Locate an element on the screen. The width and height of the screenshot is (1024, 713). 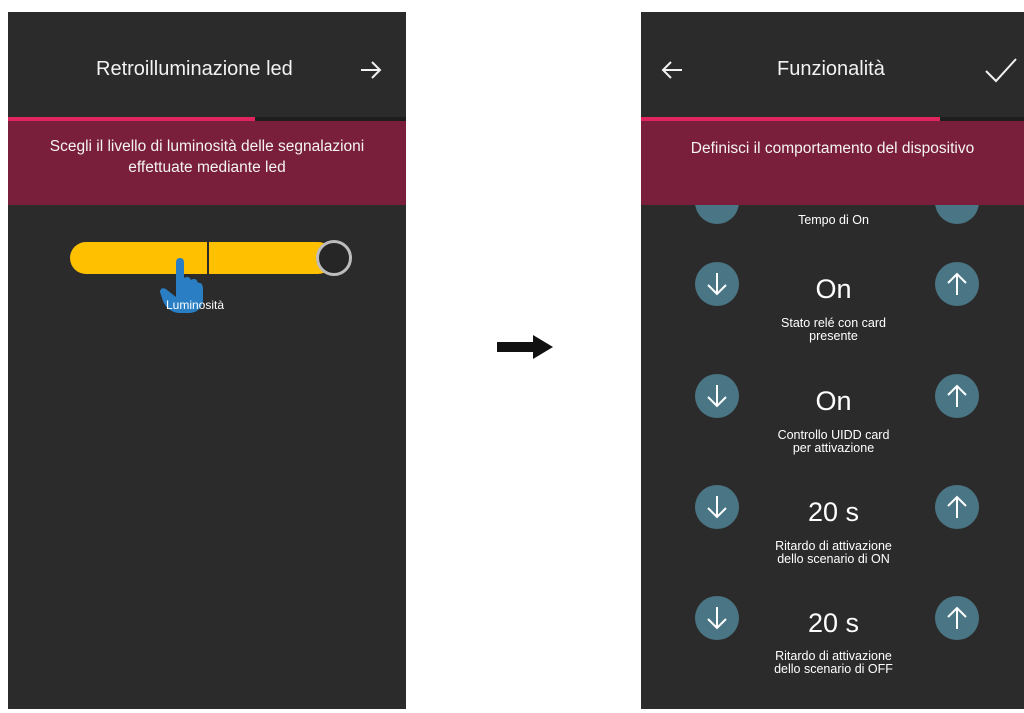
setting-label-line-2: dello scenario di ON is located at coordinates (833, 559).